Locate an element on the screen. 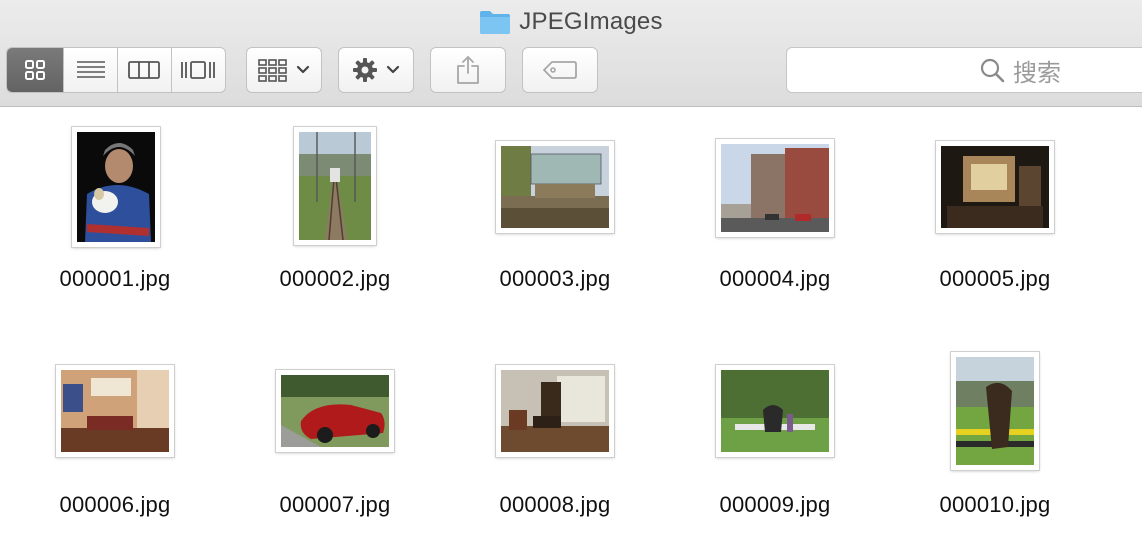  columns-icon is located at coordinates (144, 70).